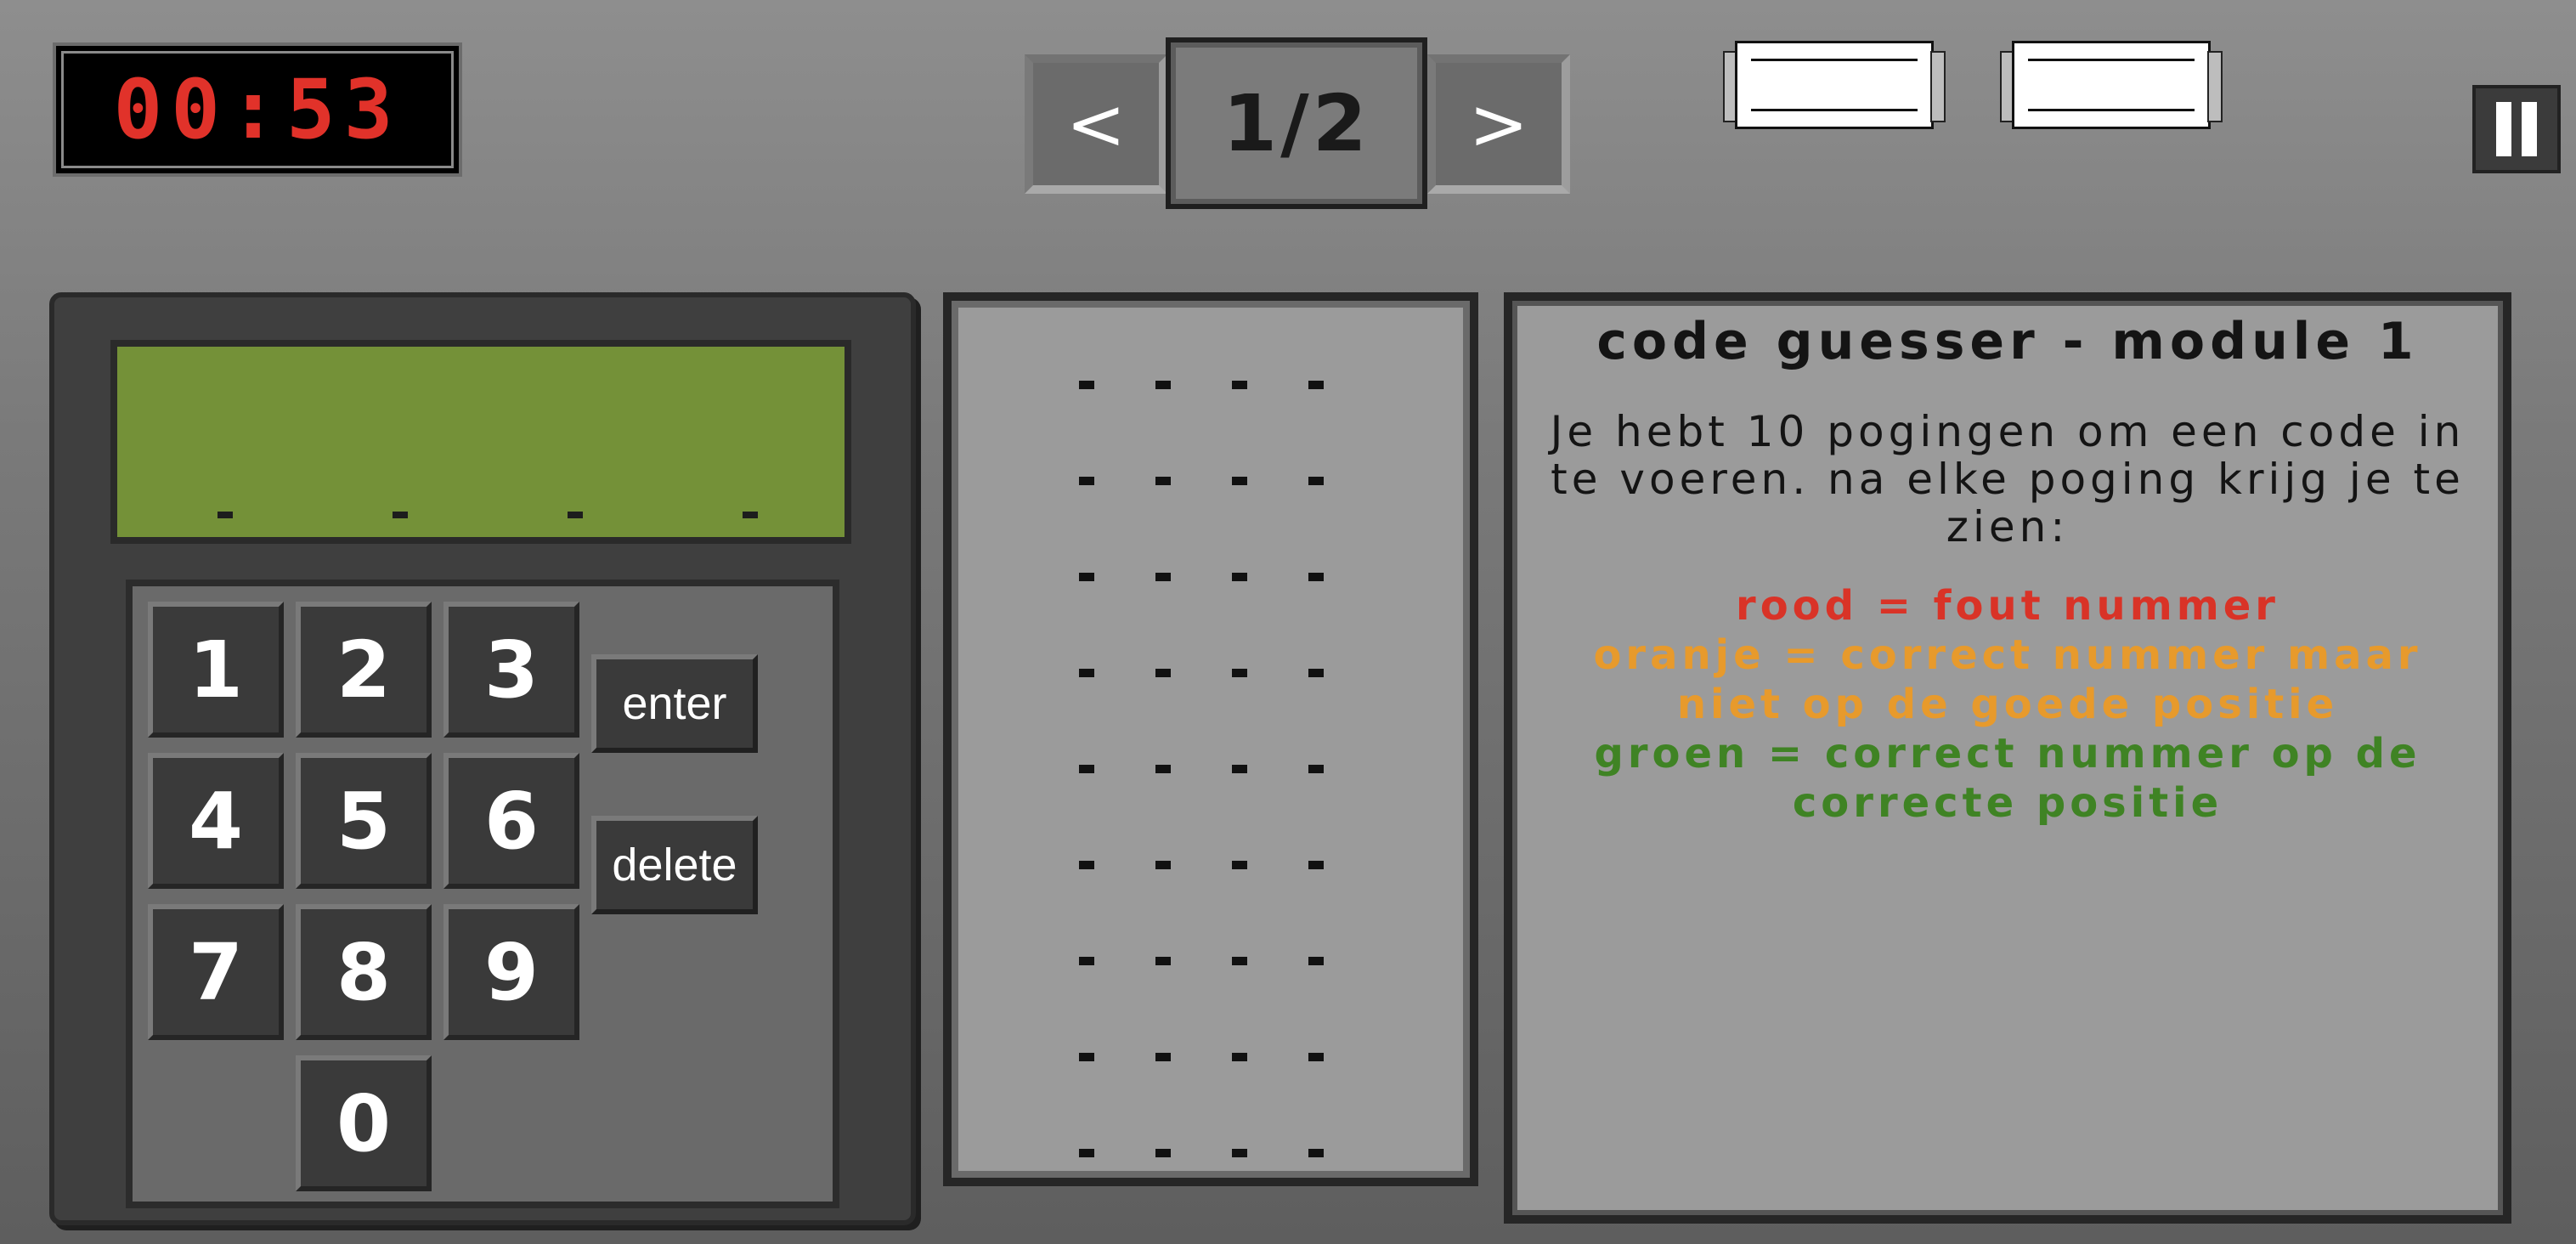 The image size is (2576, 1244). What do you see at coordinates (216, 972) in the screenshot?
I see `key-7: 7` at bounding box center [216, 972].